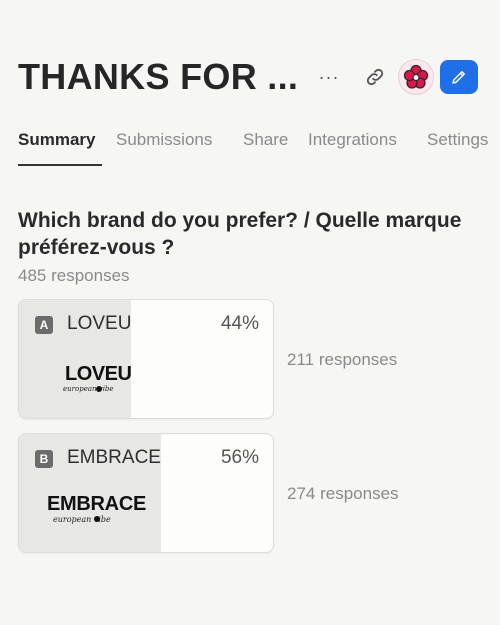  What do you see at coordinates (74, 275) in the screenshot?
I see `total-responses: 485 responses` at bounding box center [74, 275].